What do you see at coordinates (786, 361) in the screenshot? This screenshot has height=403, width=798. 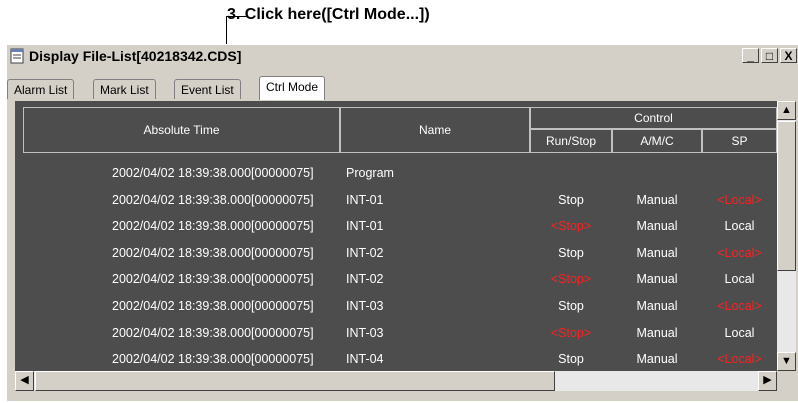 I see `scroll-down-icon: ▼` at bounding box center [786, 361].